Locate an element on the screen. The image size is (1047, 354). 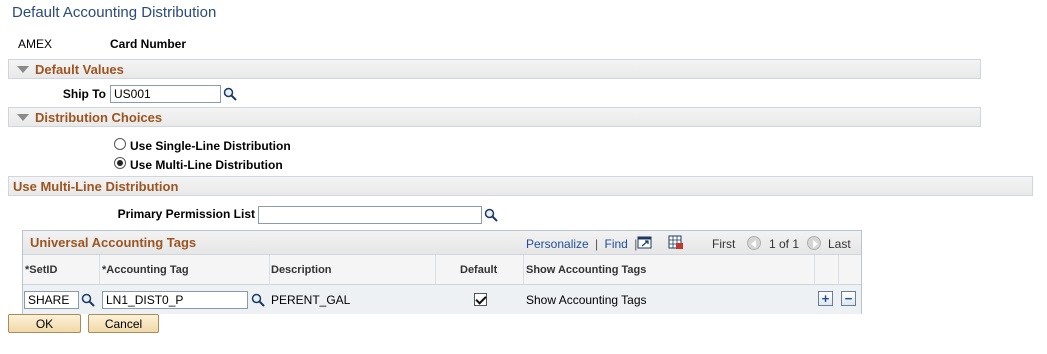
table-row: PERENT_GAL Show Accounting Tags + − is located at coordinates (442, 299).